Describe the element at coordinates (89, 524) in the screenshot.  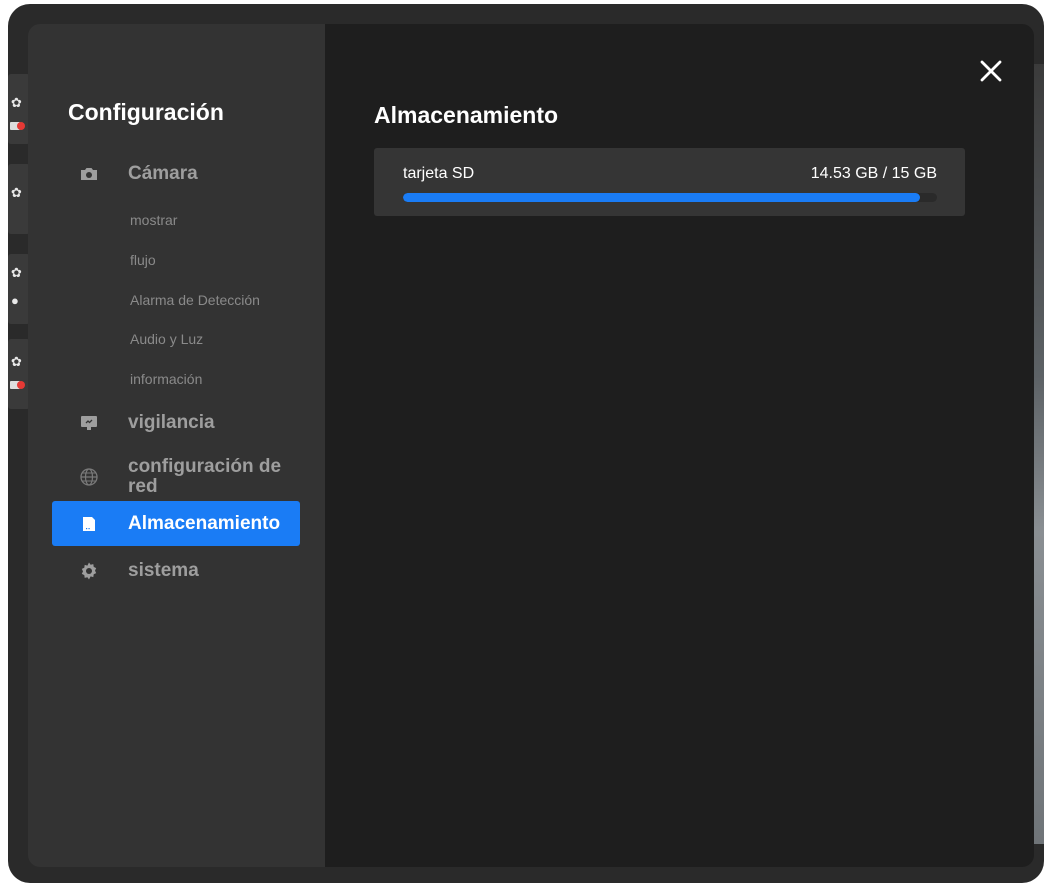
I see `sd-card-icon` at that location.